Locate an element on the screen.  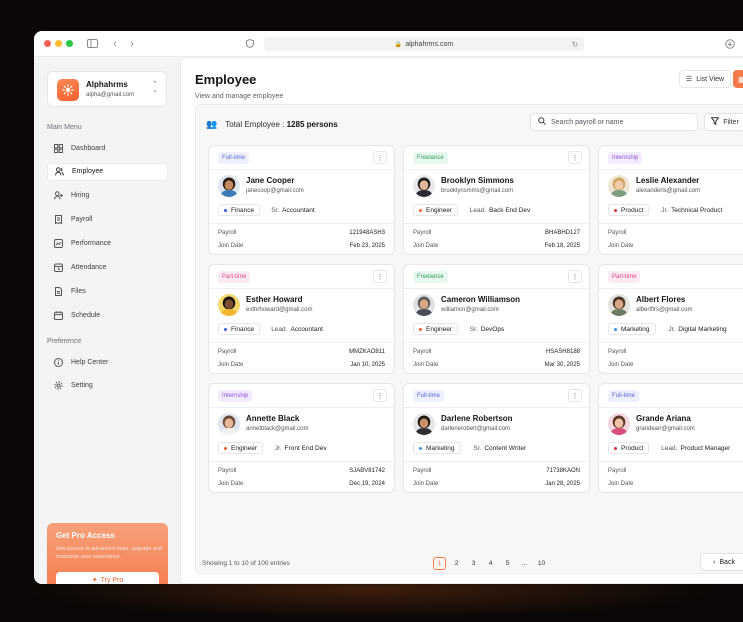
browser-toolbar: ‹ › 🔒 alphahrms.com ↻ is located at coordinates (388, 44).